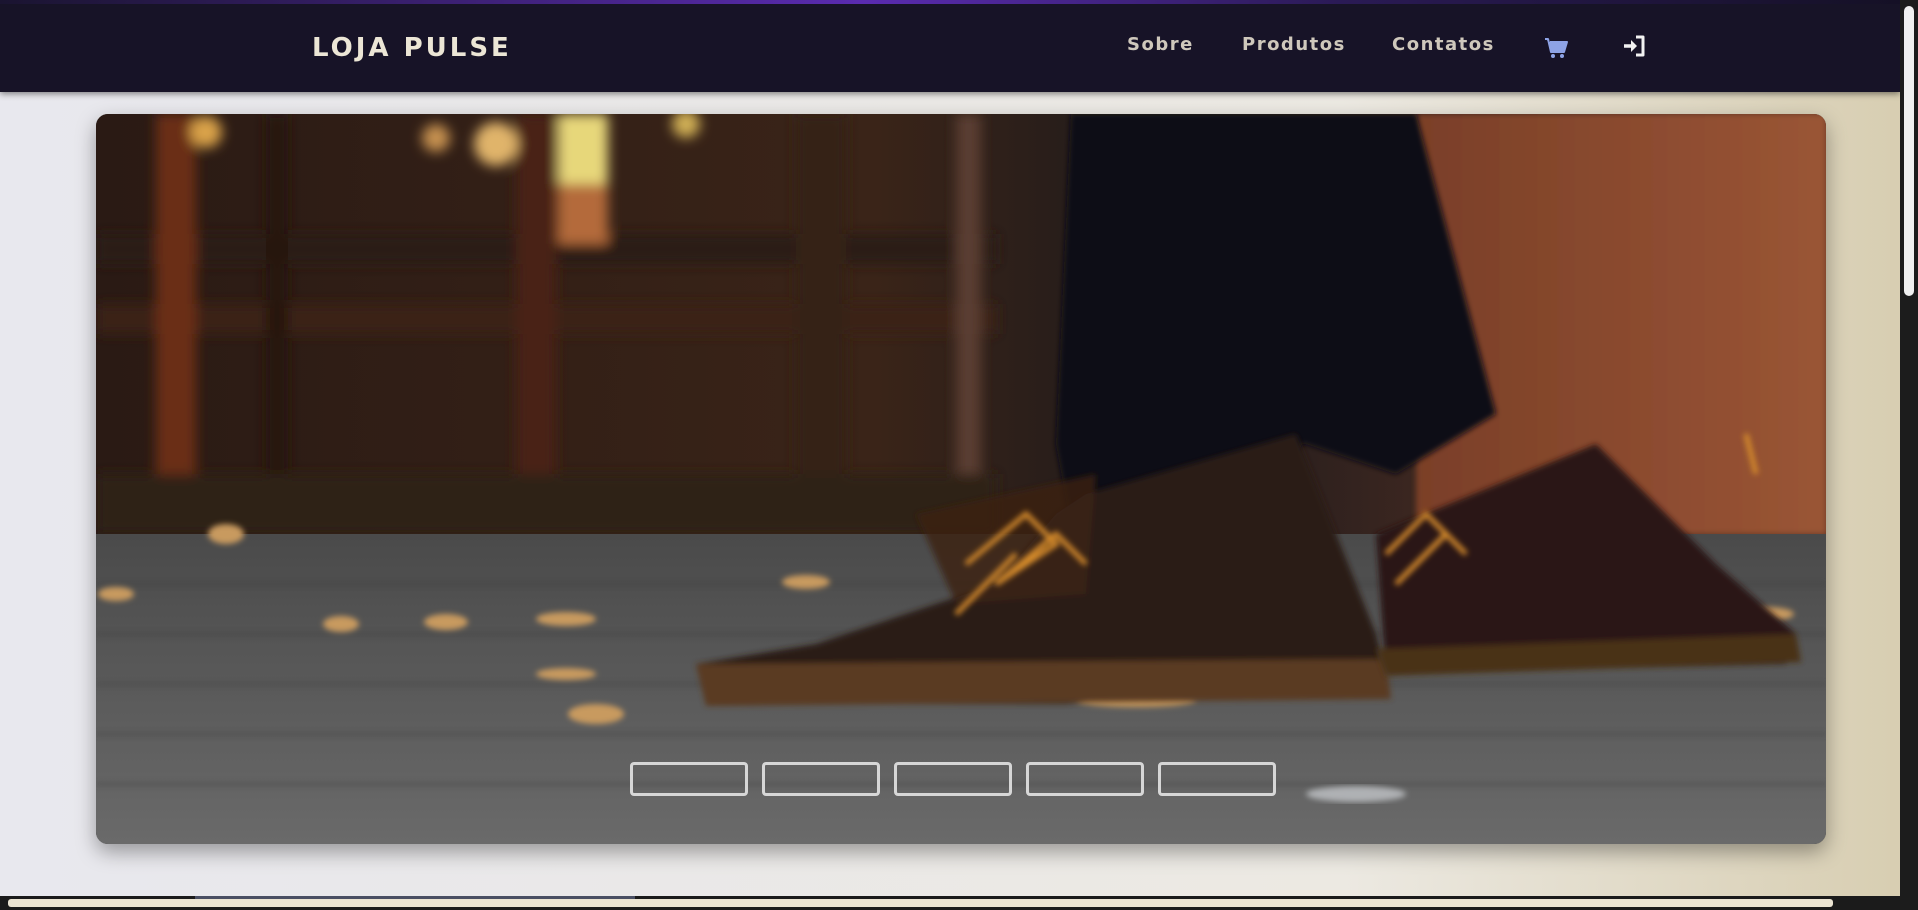 The width and height of the screenshot is (1918, 910). What do you see at coordinates (920, 903) in the screenshot?
I see `horizontal-scrollbar-thumb` at bounding box center [920, 903].